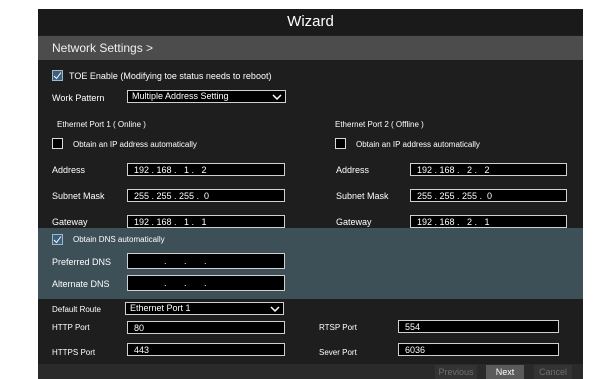  Describe the element at coordinates (488, 169) in the screenshot. I see `port2-address-input: 192 . 168 . 2 . 2` at that location.